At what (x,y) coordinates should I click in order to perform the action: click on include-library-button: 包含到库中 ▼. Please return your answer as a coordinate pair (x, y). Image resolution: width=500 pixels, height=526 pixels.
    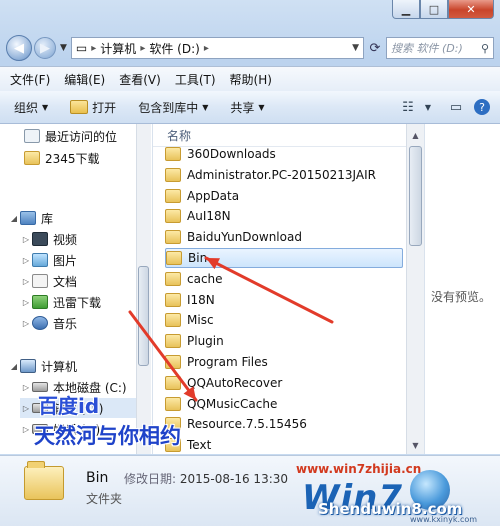
    Looking at the image, I should click on (173, 107).